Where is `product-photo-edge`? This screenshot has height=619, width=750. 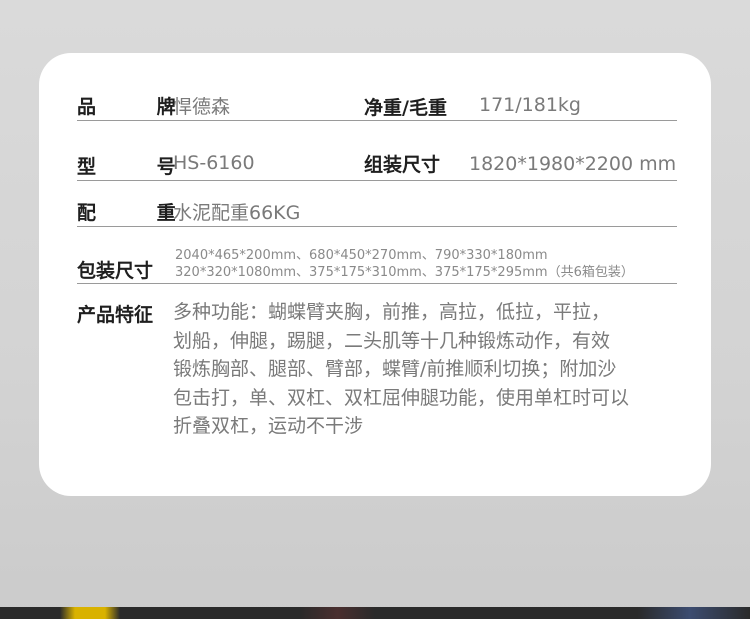
product-photo-edge is located at coordinates (375, 613).